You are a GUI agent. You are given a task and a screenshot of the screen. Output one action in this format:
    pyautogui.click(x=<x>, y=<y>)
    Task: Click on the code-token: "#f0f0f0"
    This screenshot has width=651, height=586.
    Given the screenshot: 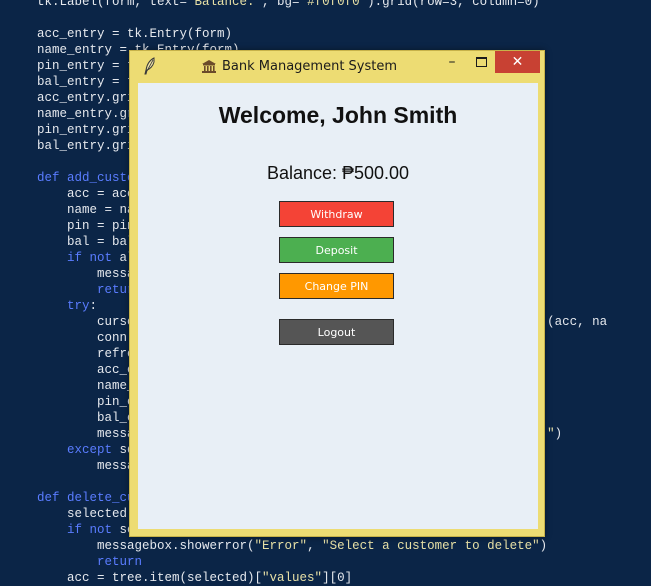 What is the action you would take?
    pyautogui.click(x=333, y=4)
    